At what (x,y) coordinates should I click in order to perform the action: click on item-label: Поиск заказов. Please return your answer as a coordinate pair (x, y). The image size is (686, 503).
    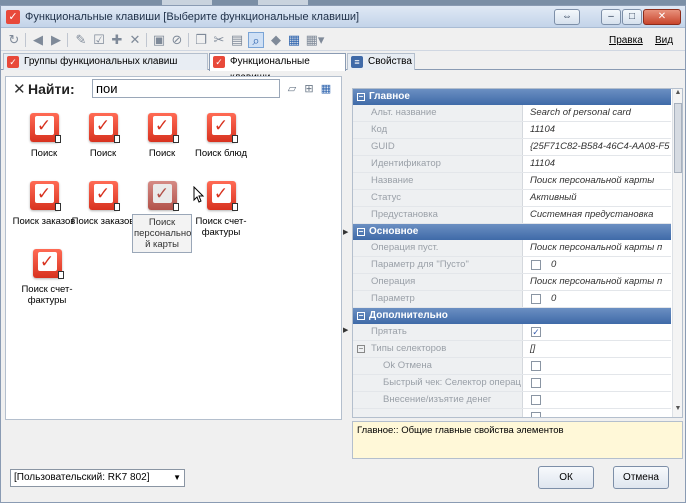
    Looking at the image, I should click on (103, 221).